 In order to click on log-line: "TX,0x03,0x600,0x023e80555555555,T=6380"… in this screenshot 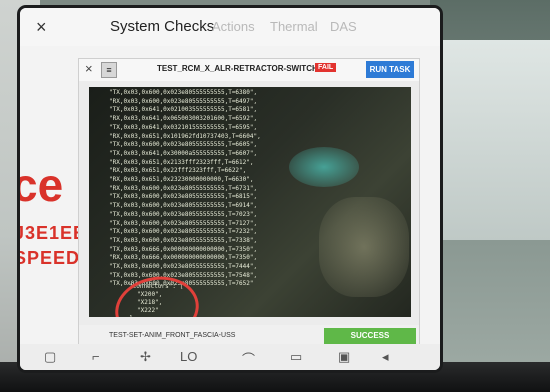, I will do `click(183, 92)`.